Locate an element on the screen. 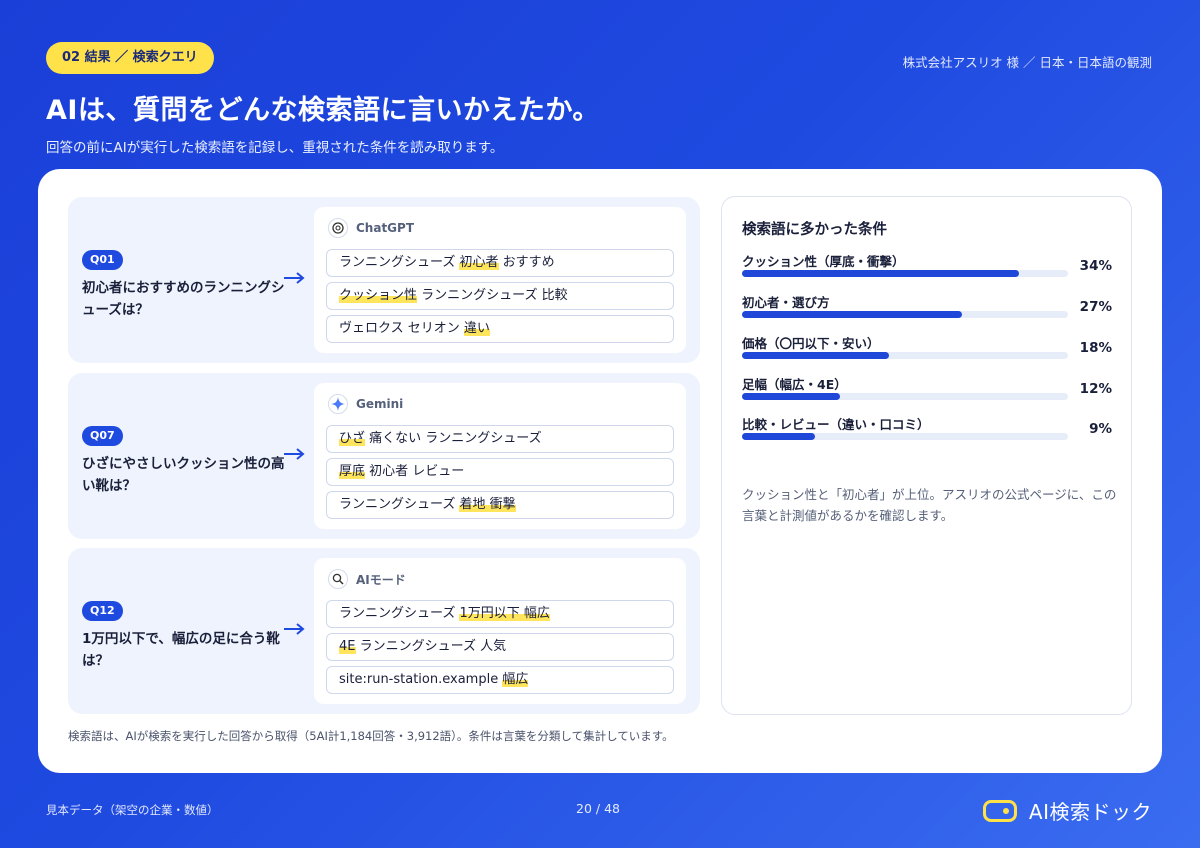  query-text: 痛くない ランニングシューズ is located at coordinates (453, 438).